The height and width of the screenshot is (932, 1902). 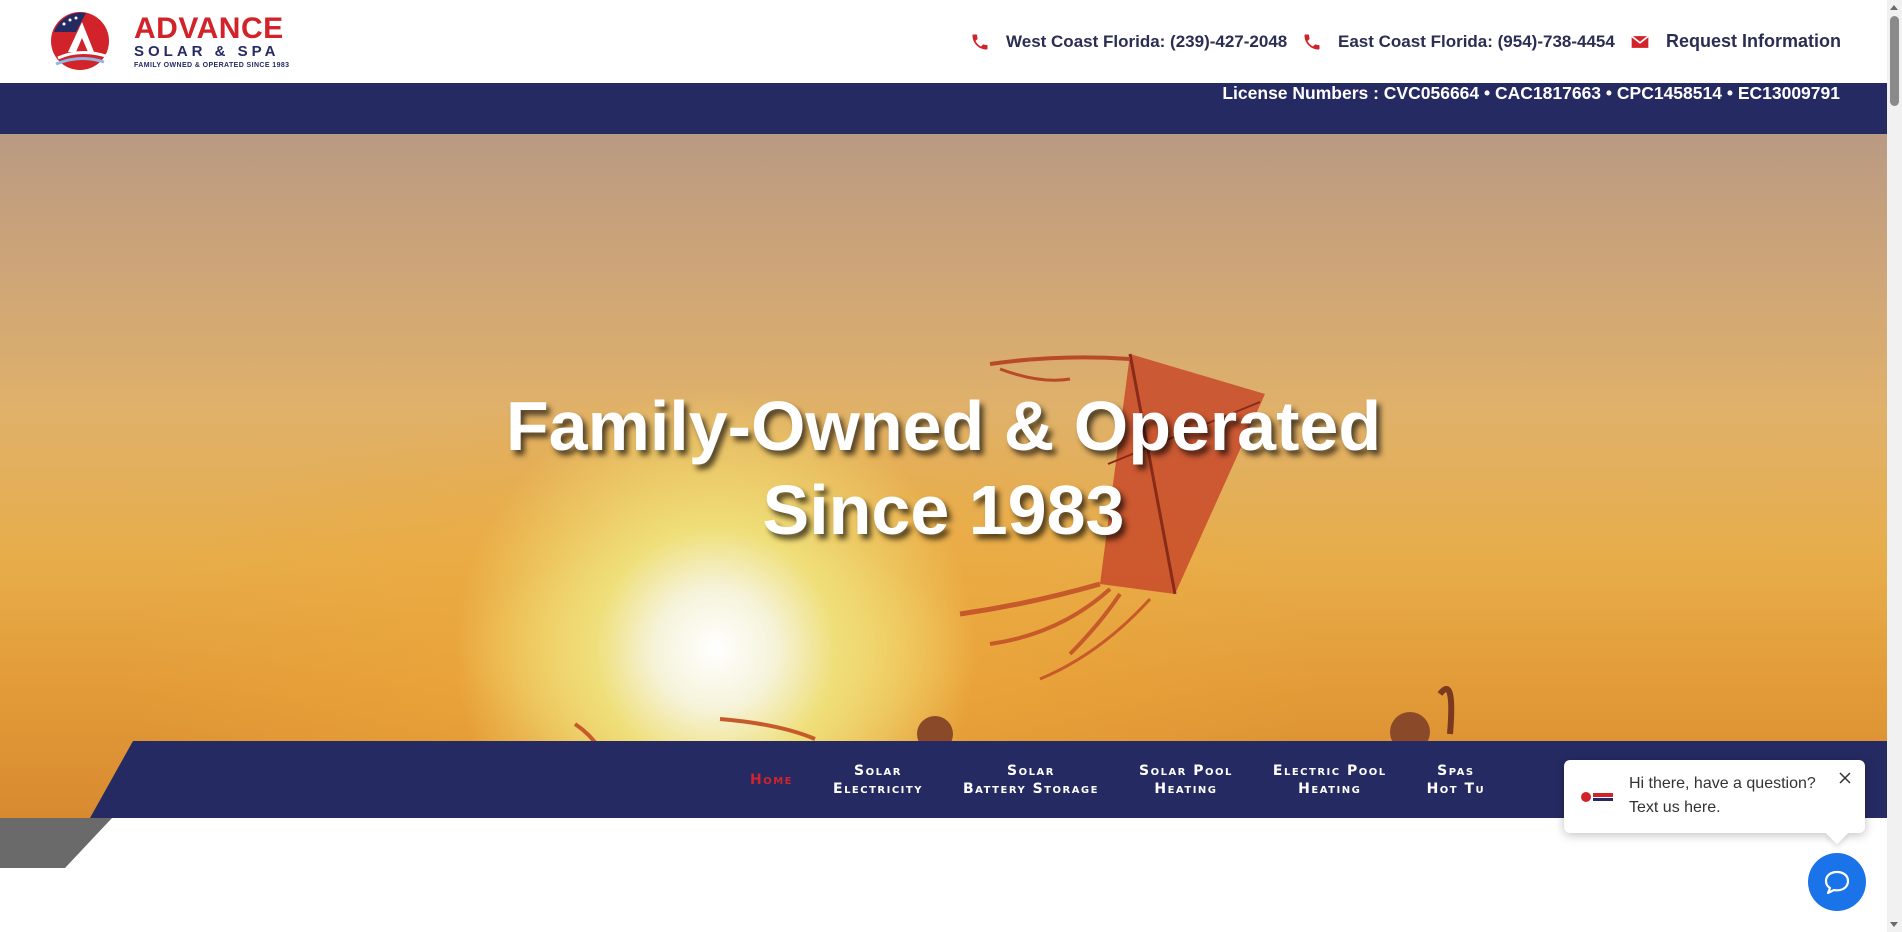 I want to click on chat-launcher-button, so click(x=1837, y=882).